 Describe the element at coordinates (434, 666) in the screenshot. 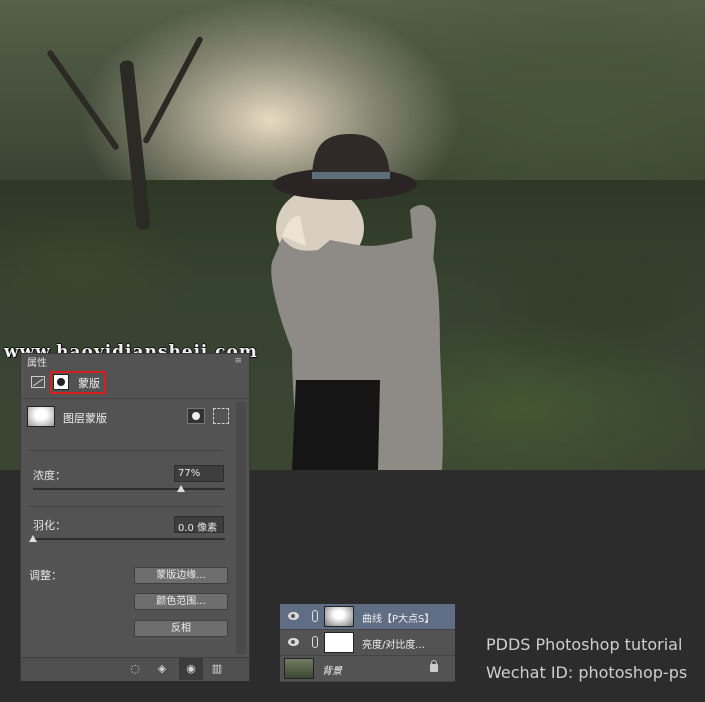

I see `lock-icon` at that location.